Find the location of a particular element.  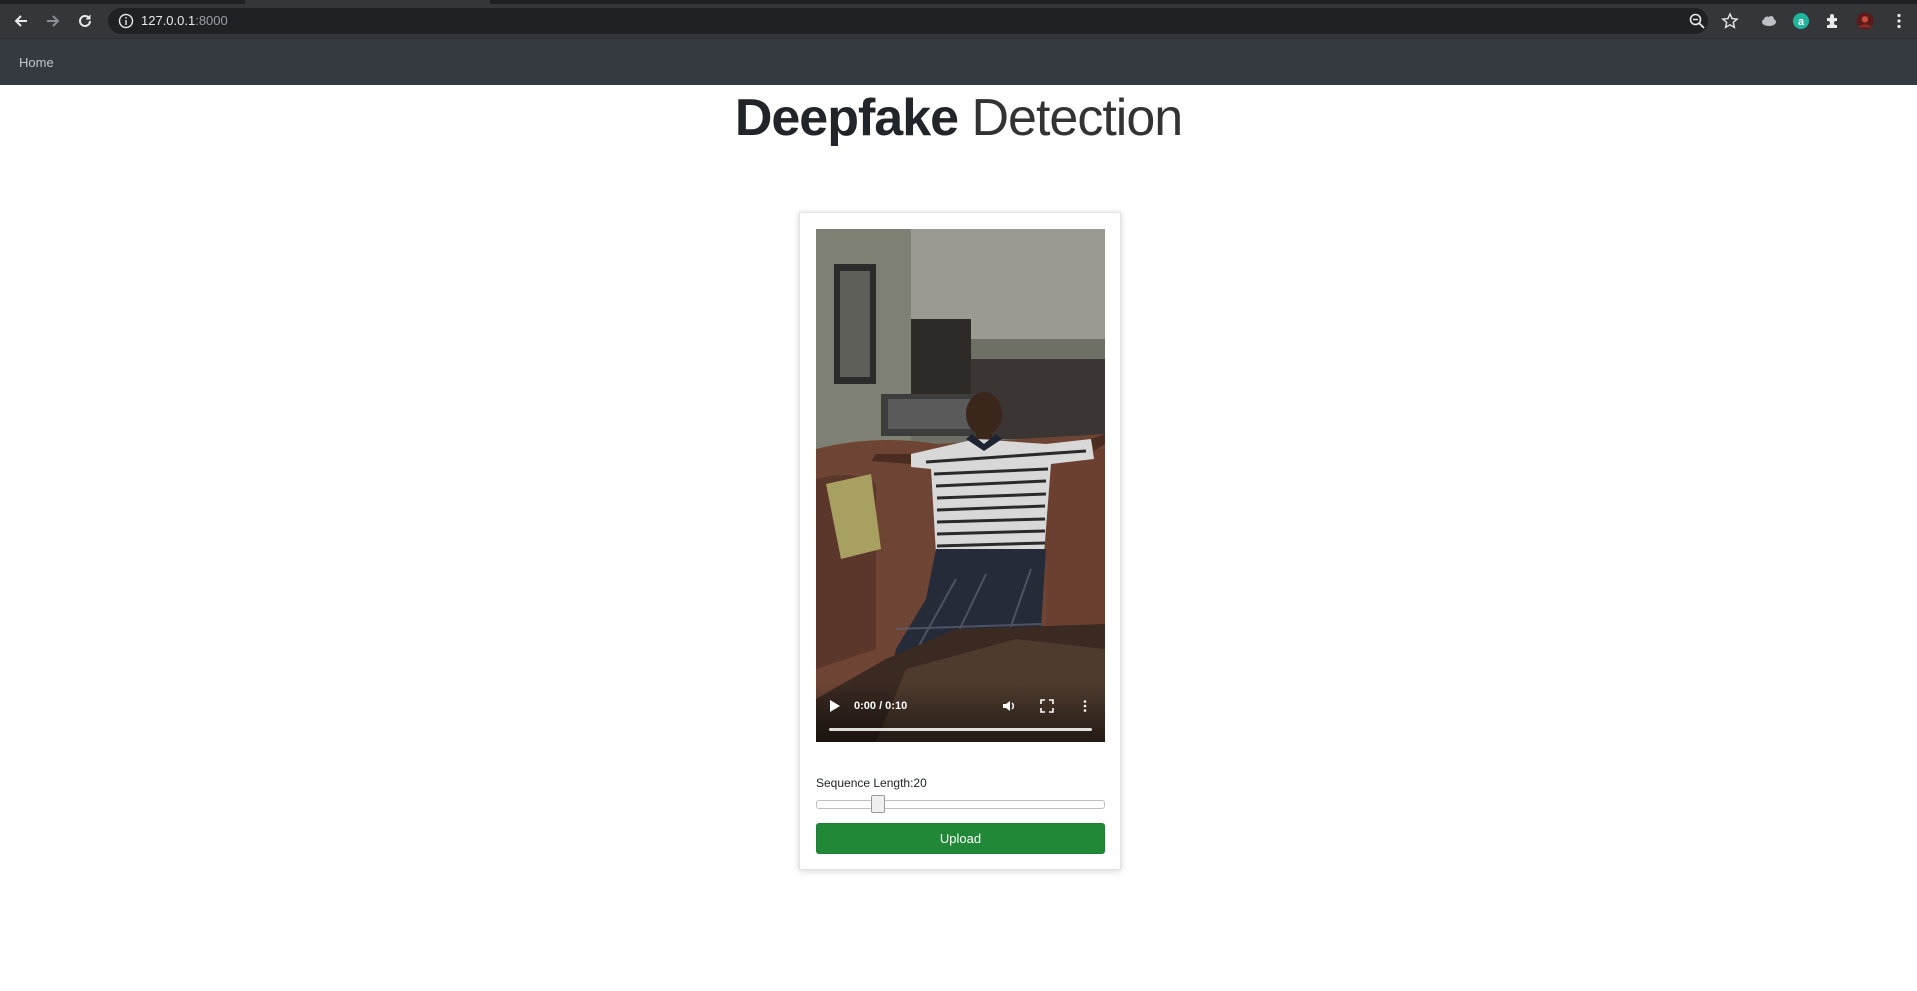

upload-button: Upload is located at coordinates (960, 838).